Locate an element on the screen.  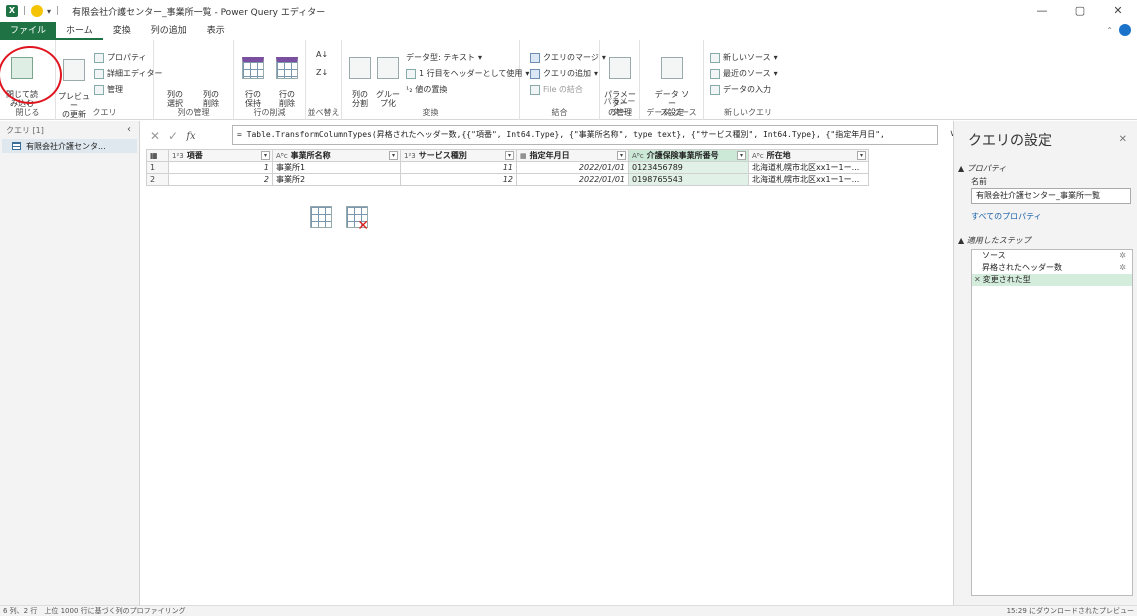
column-header: Aᴮc 介護保険事業所番号 ▾ is located at coordinates (688, 155).